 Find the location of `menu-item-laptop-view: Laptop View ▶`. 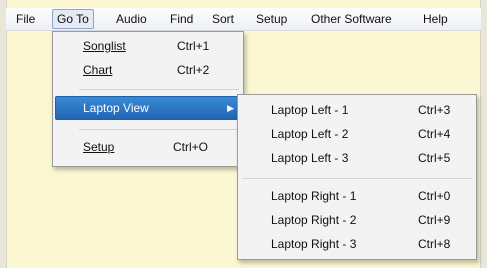

menu-item-laptop-view: Laptop View ▶ is located at coordinates (148, 108).